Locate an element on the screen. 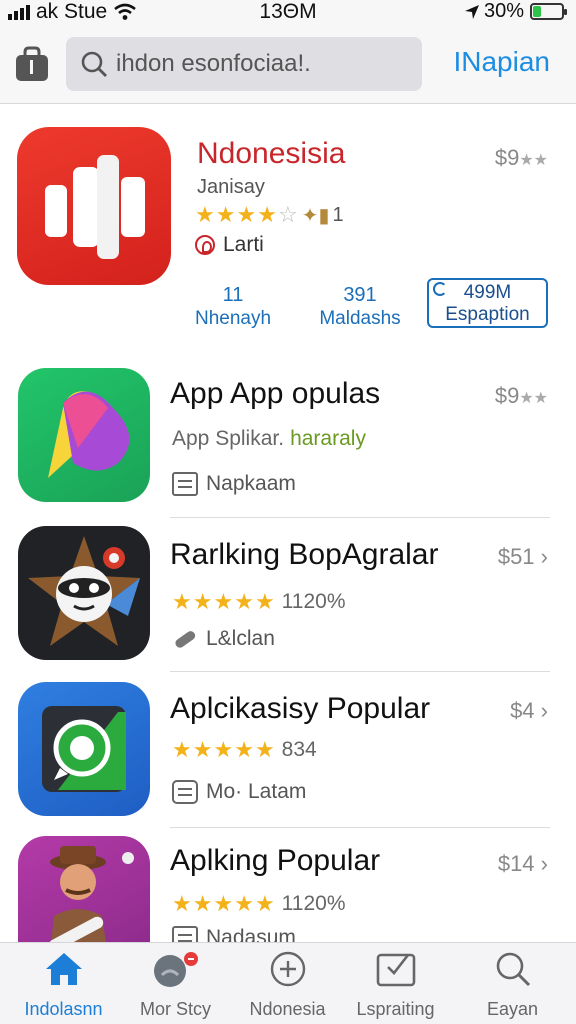  tab-my-story: Mor Stcy is located at coordinates (175, 985).